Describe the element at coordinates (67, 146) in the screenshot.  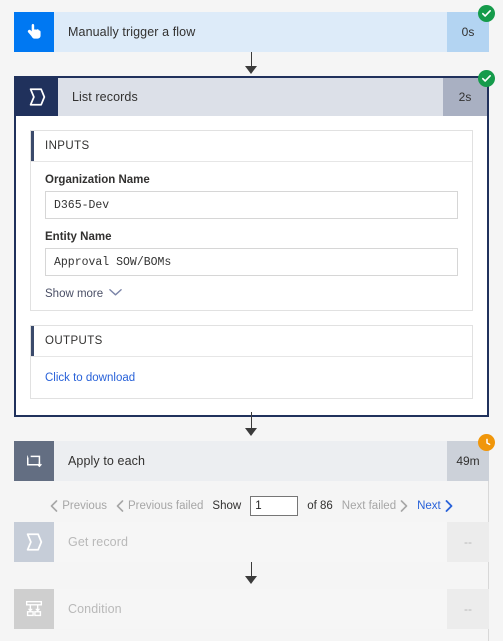
I see `inputs-heading: INPUTS` at that location.